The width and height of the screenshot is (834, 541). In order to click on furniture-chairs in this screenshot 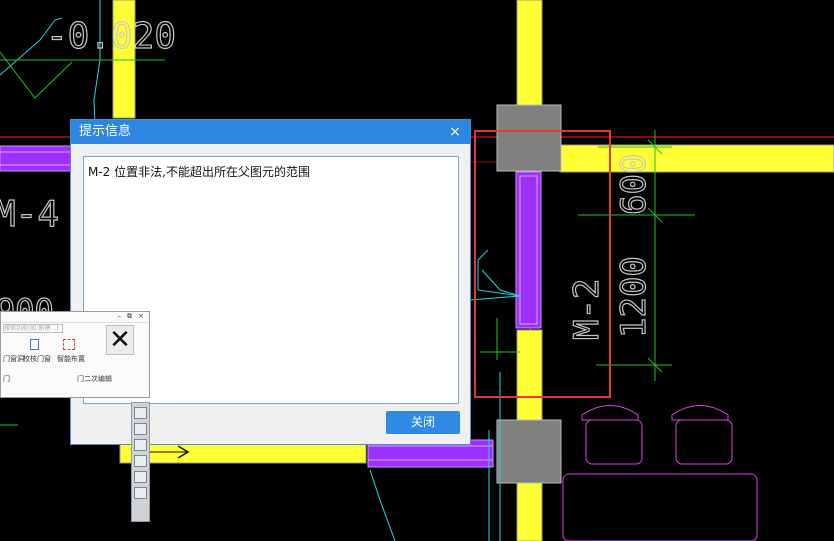, I will do `click(660, 473)`.